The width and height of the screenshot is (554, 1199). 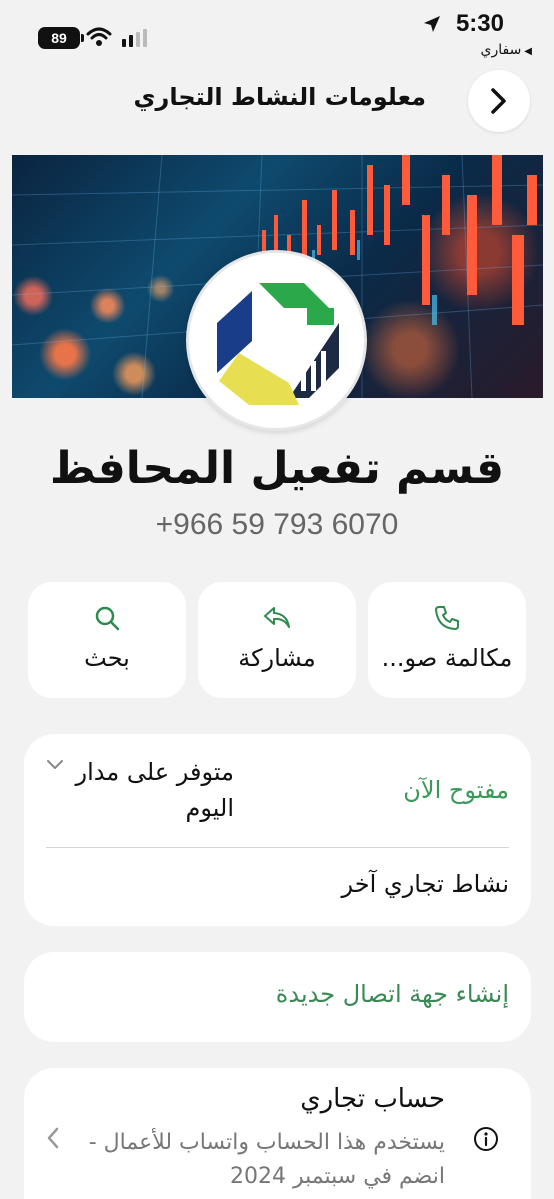 What do you see at coordinates (447, 618) in the screenshot?
I see `phone-icon` at bounding box center [447, 618].